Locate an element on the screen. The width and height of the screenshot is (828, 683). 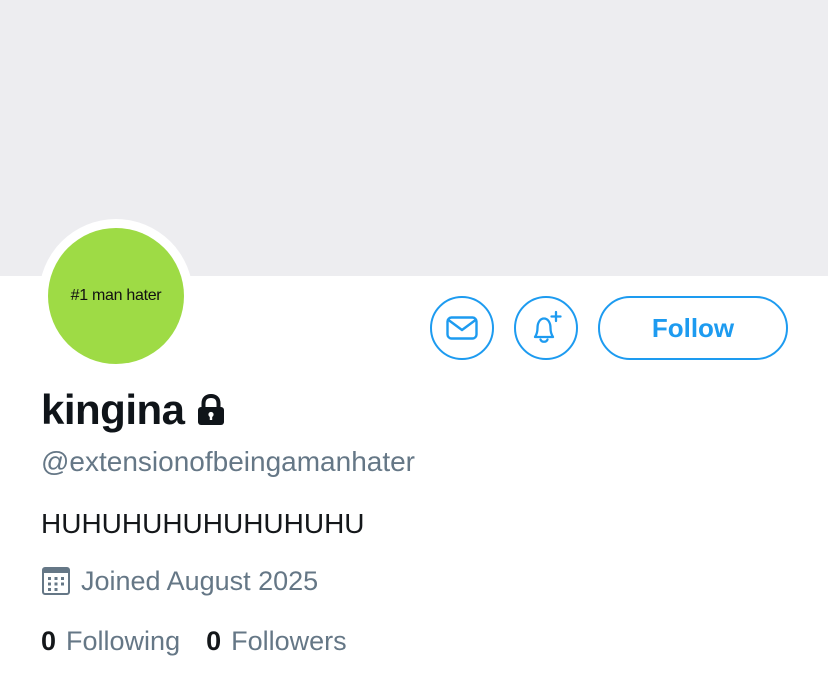
notify-button is located at coordinates (546, 328).